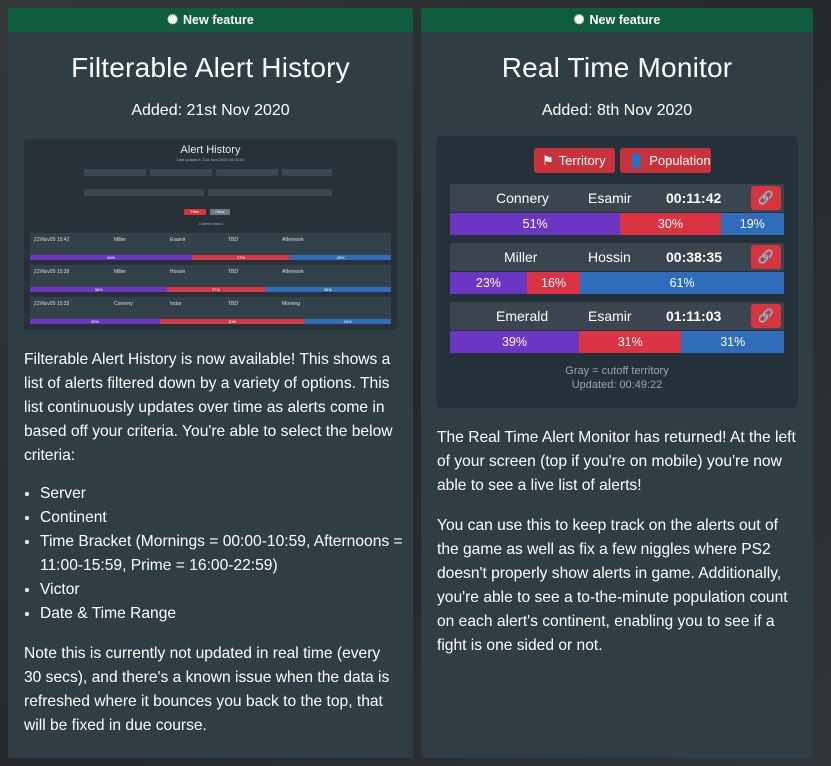 The image size is (831, 766). I want to click on updated-time: Updated: 00:49:22, so click(617, 385).